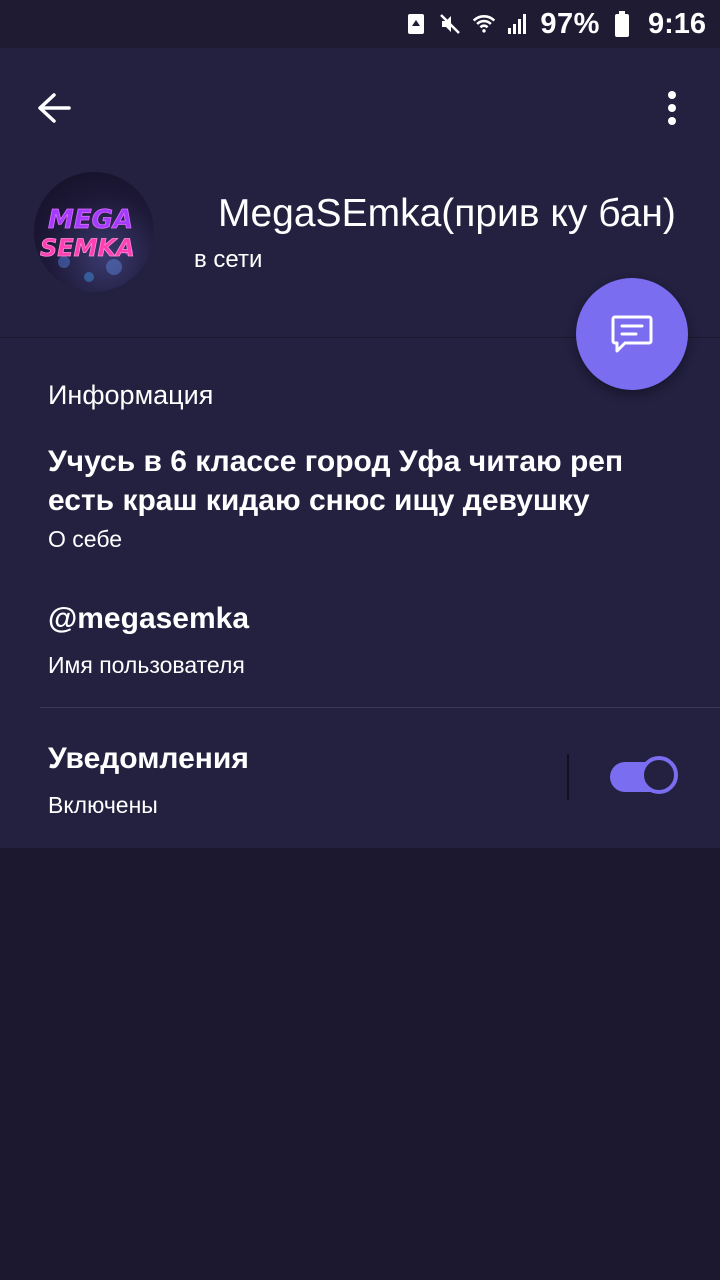  I want to click on message-button, so click(632, 334).